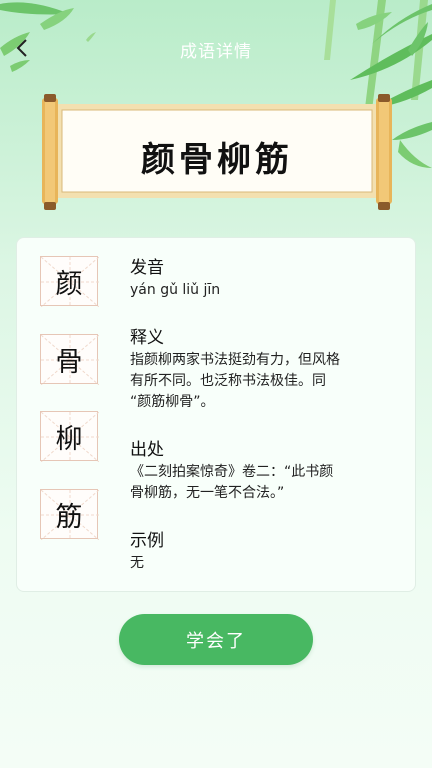 The width and height of the screenshot is (432, 768). I want to click on char-2: 骨, so click(69, 362).